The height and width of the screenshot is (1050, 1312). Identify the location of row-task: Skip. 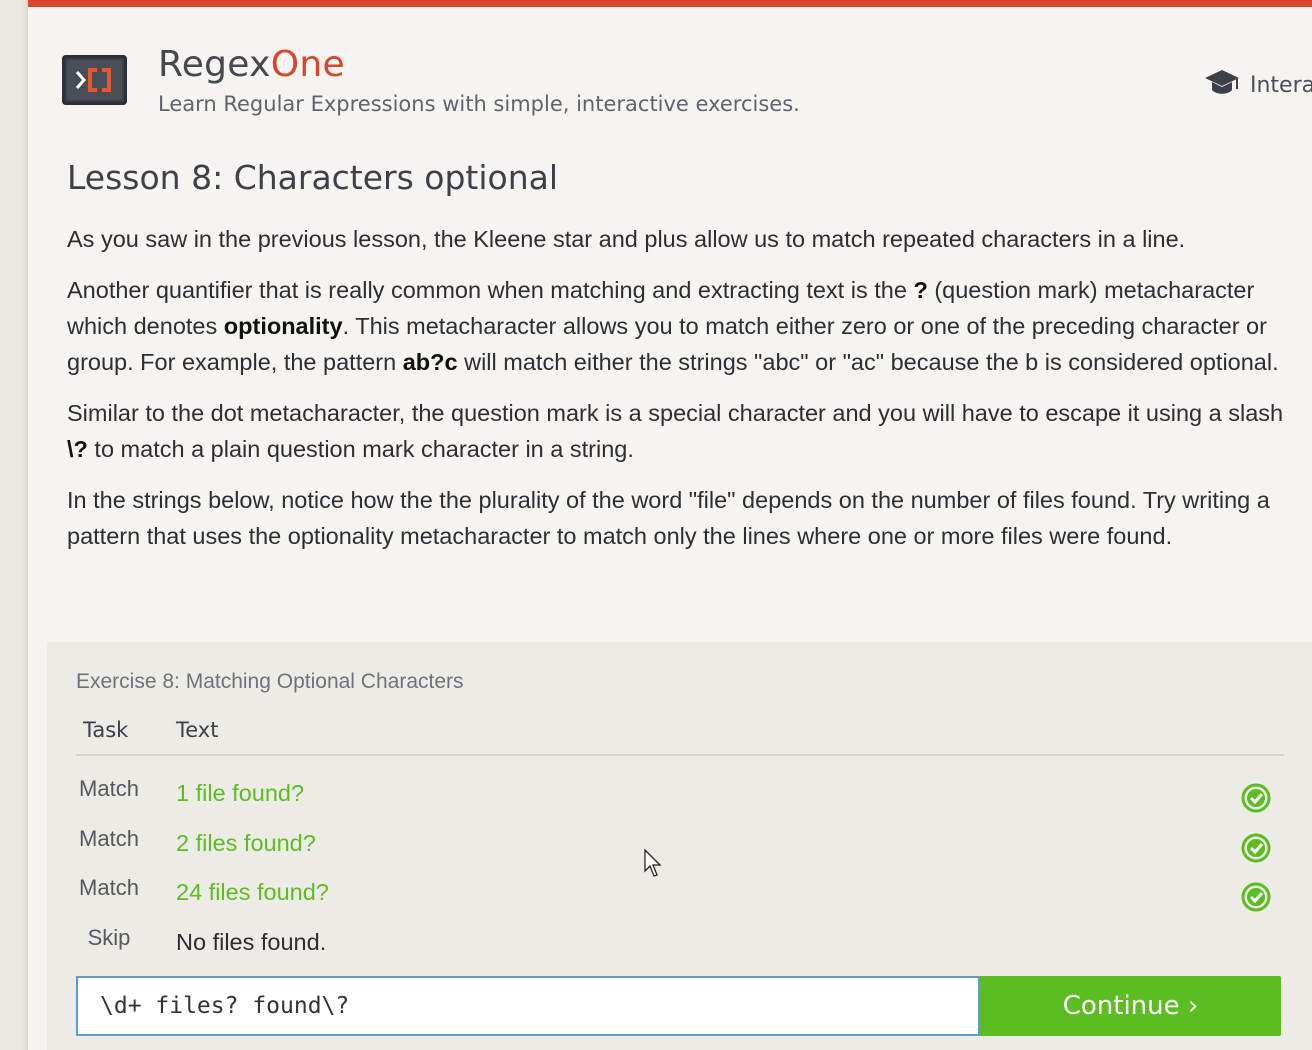
(109, 937).